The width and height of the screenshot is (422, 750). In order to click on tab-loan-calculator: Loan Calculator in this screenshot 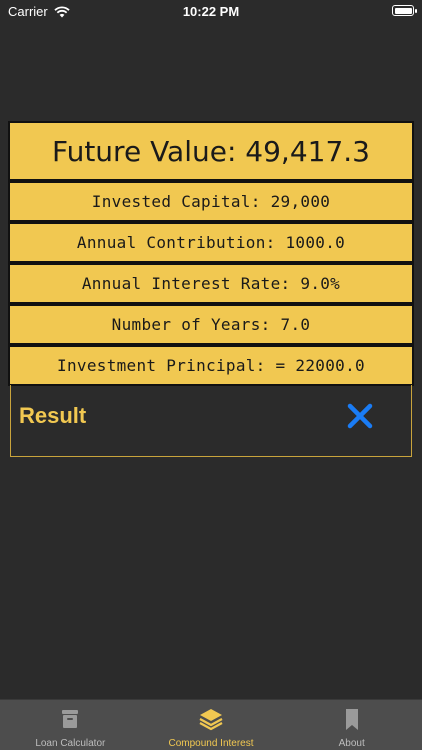, I will do `click(70, 725)`.